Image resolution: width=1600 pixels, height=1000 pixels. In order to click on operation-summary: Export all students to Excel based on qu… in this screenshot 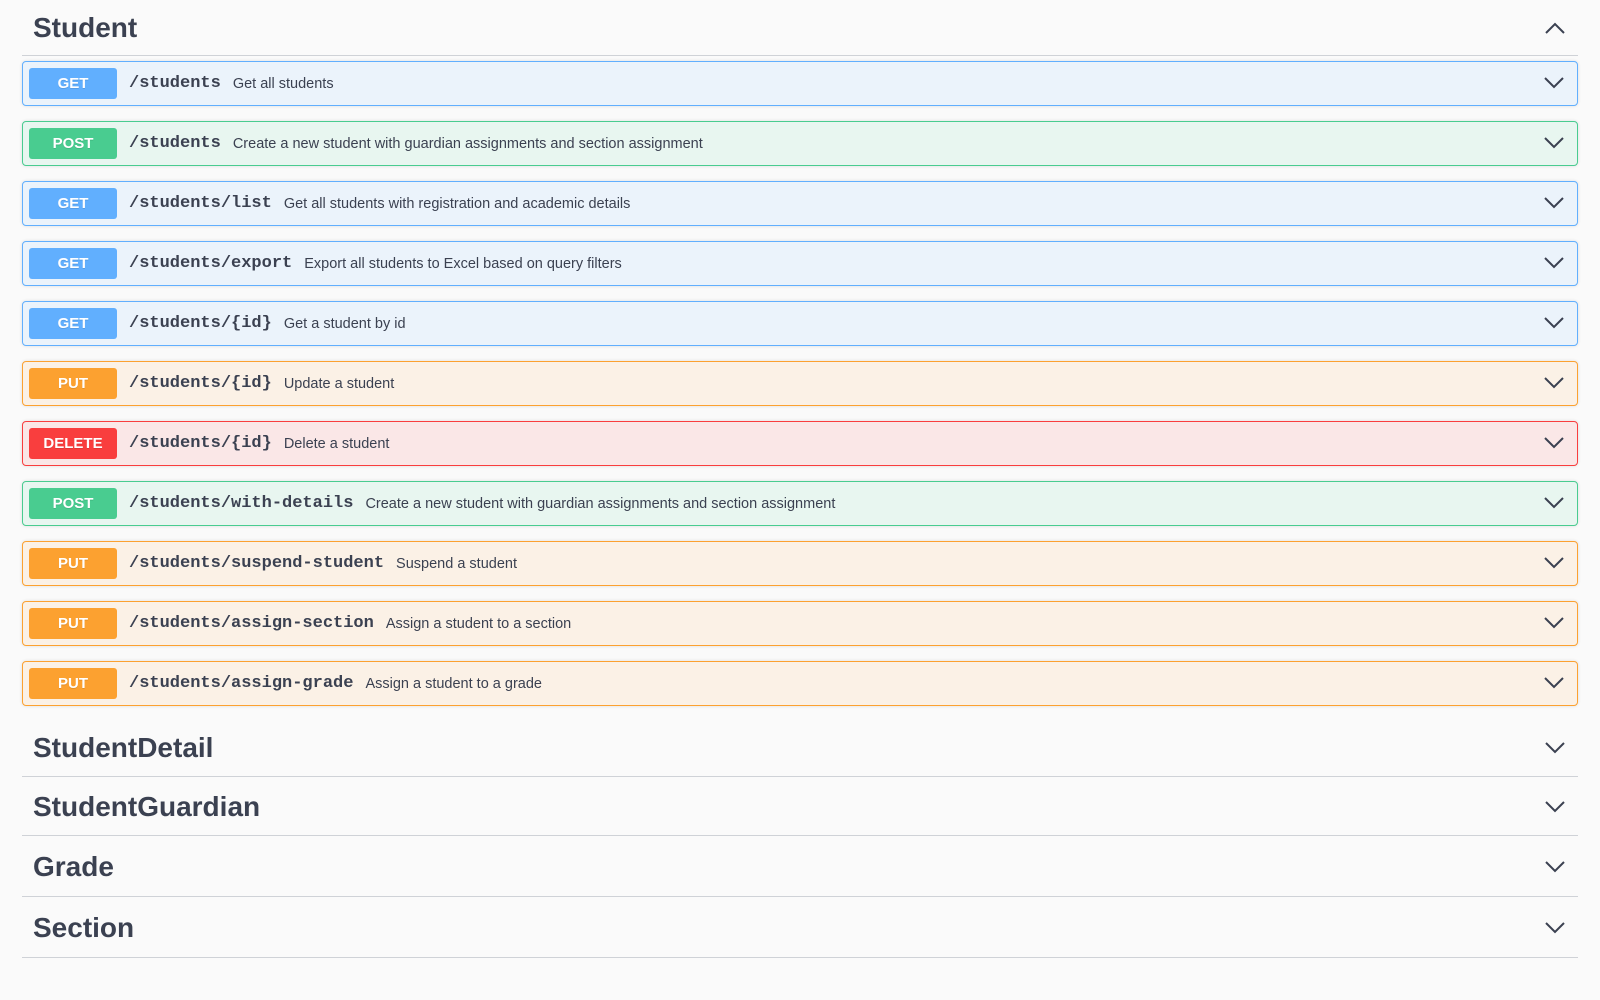, I will do `click(463, 263)`.